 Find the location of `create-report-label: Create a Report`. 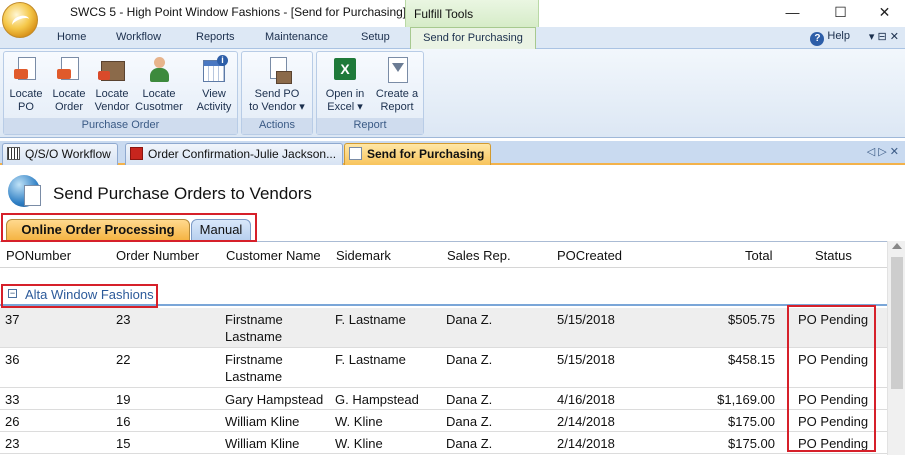

create-report-label: Create a Report is located at coordinates (397, 100).